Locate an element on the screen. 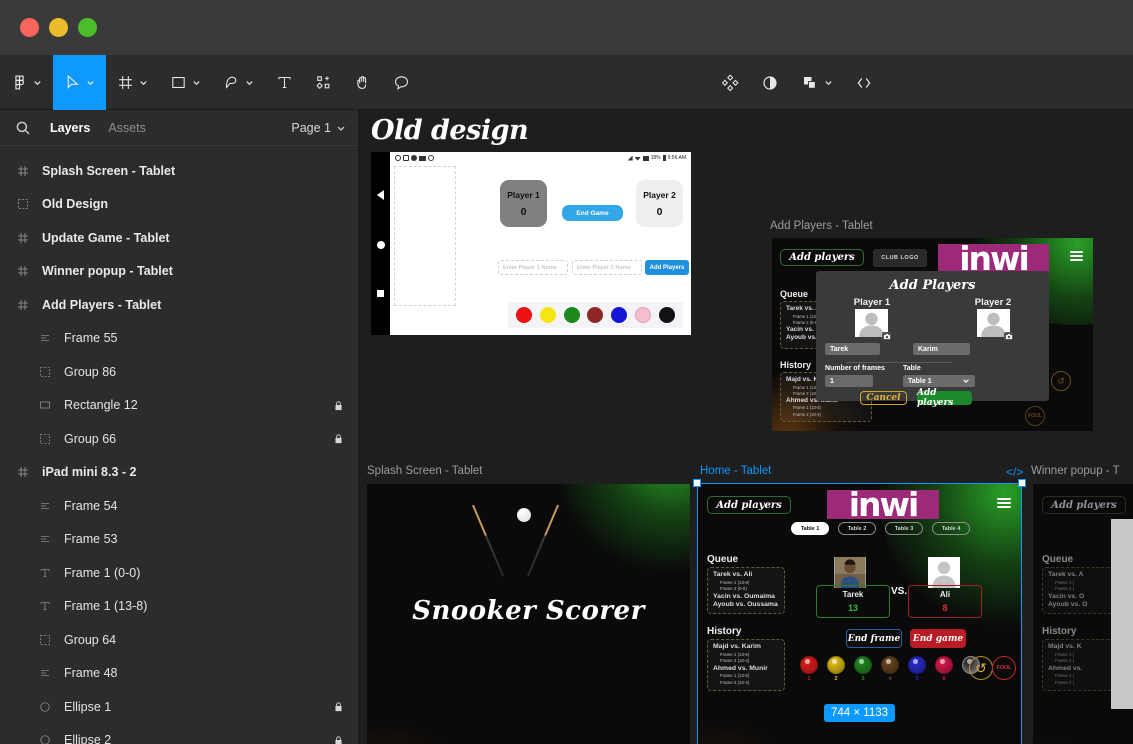 The height and width of the screenshot is (744, 1133). frame-label-splash: Splash Screen - Tablet is located at coordinates (425, 471).